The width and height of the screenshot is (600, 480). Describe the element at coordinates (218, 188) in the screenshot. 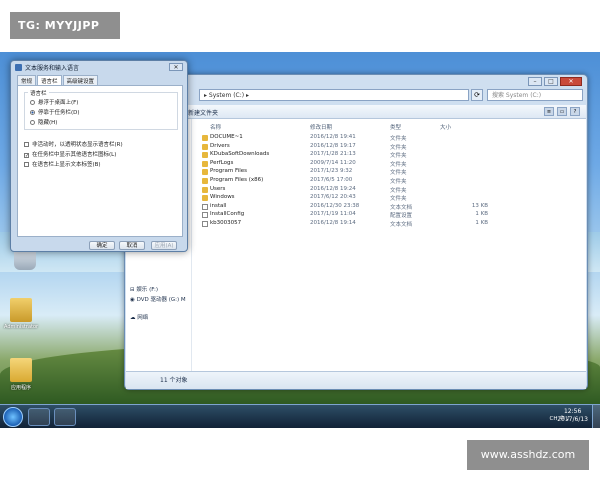

I see `file-name: Users` at that location.